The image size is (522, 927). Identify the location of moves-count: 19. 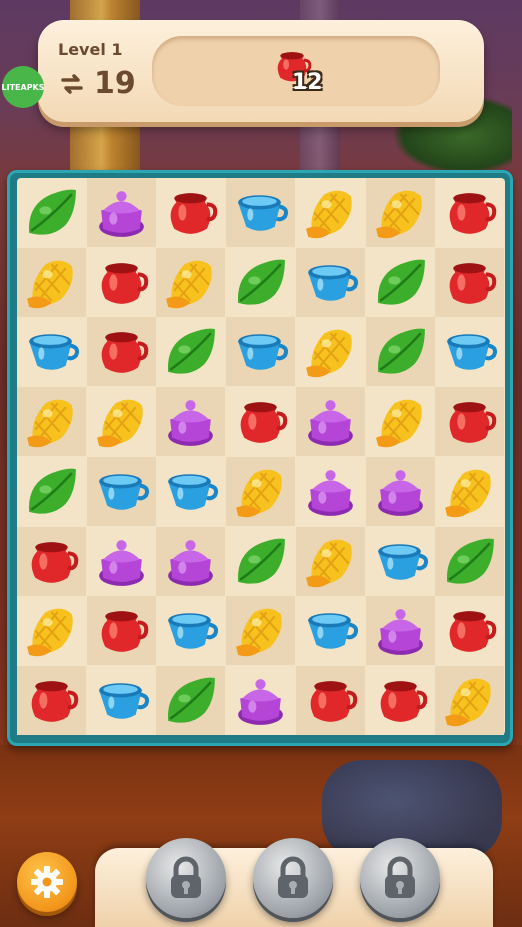
(115, 83).